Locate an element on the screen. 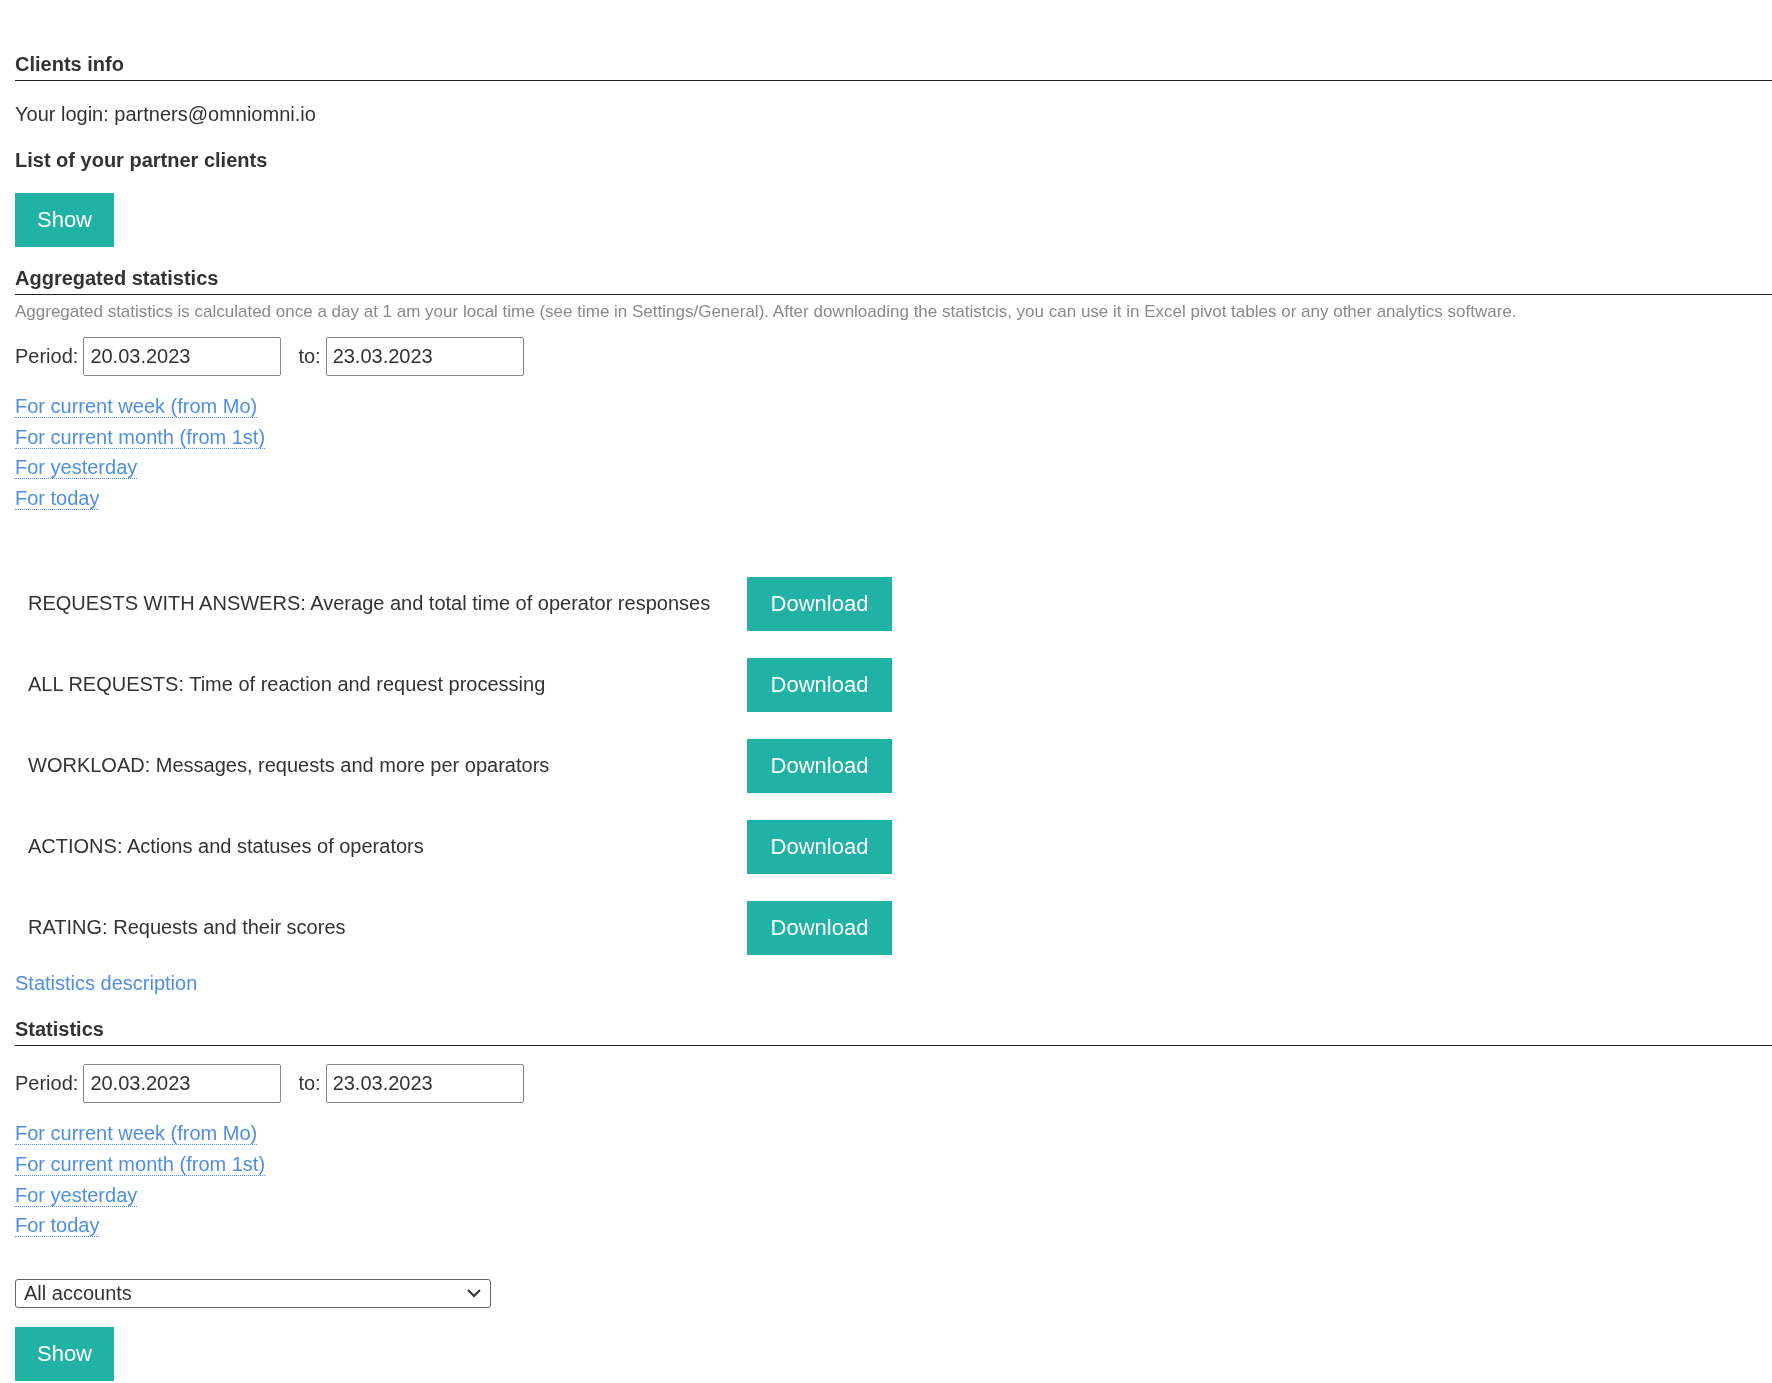 The height and width of the screenshot is (1383, 1772). report-label: ALL REQUESTS: Time of reaction and request processing is located at coordinates (287, 685).